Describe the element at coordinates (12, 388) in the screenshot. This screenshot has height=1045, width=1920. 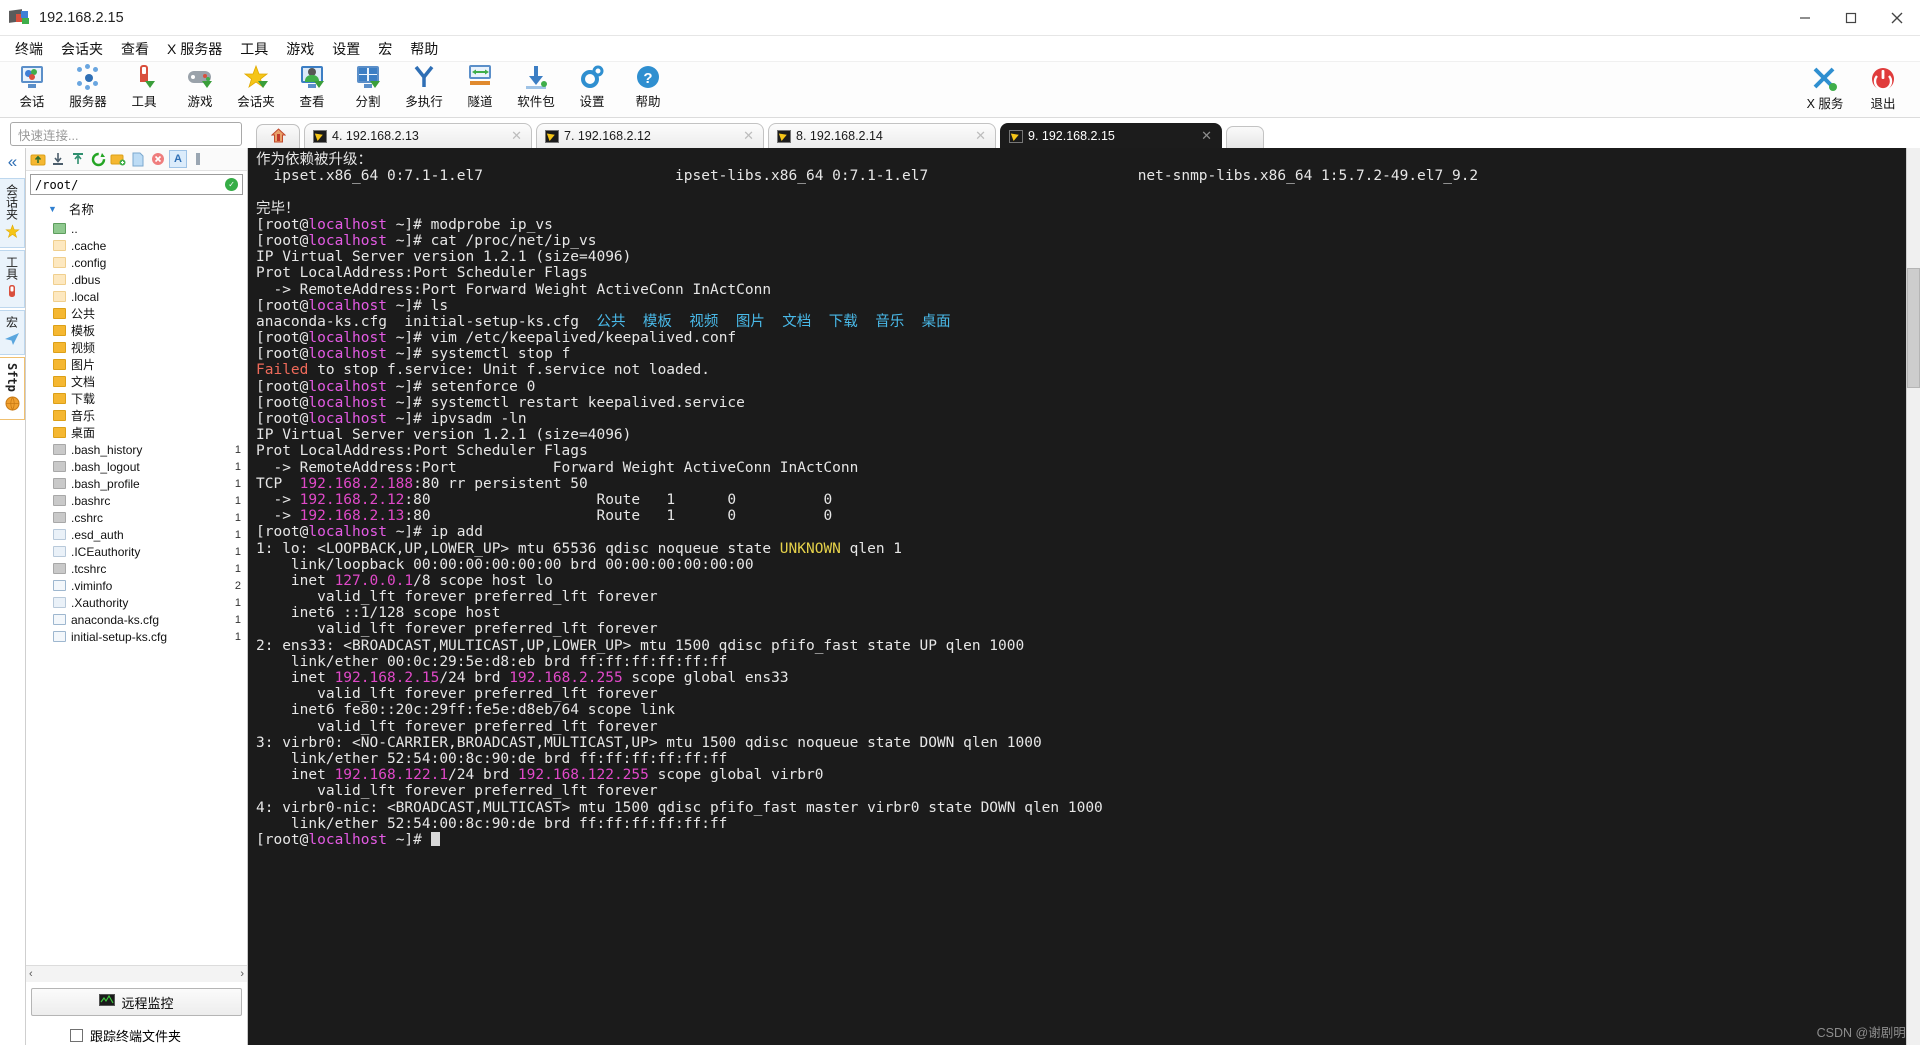
I see `rail-group-sftp: Sftp` at that location.